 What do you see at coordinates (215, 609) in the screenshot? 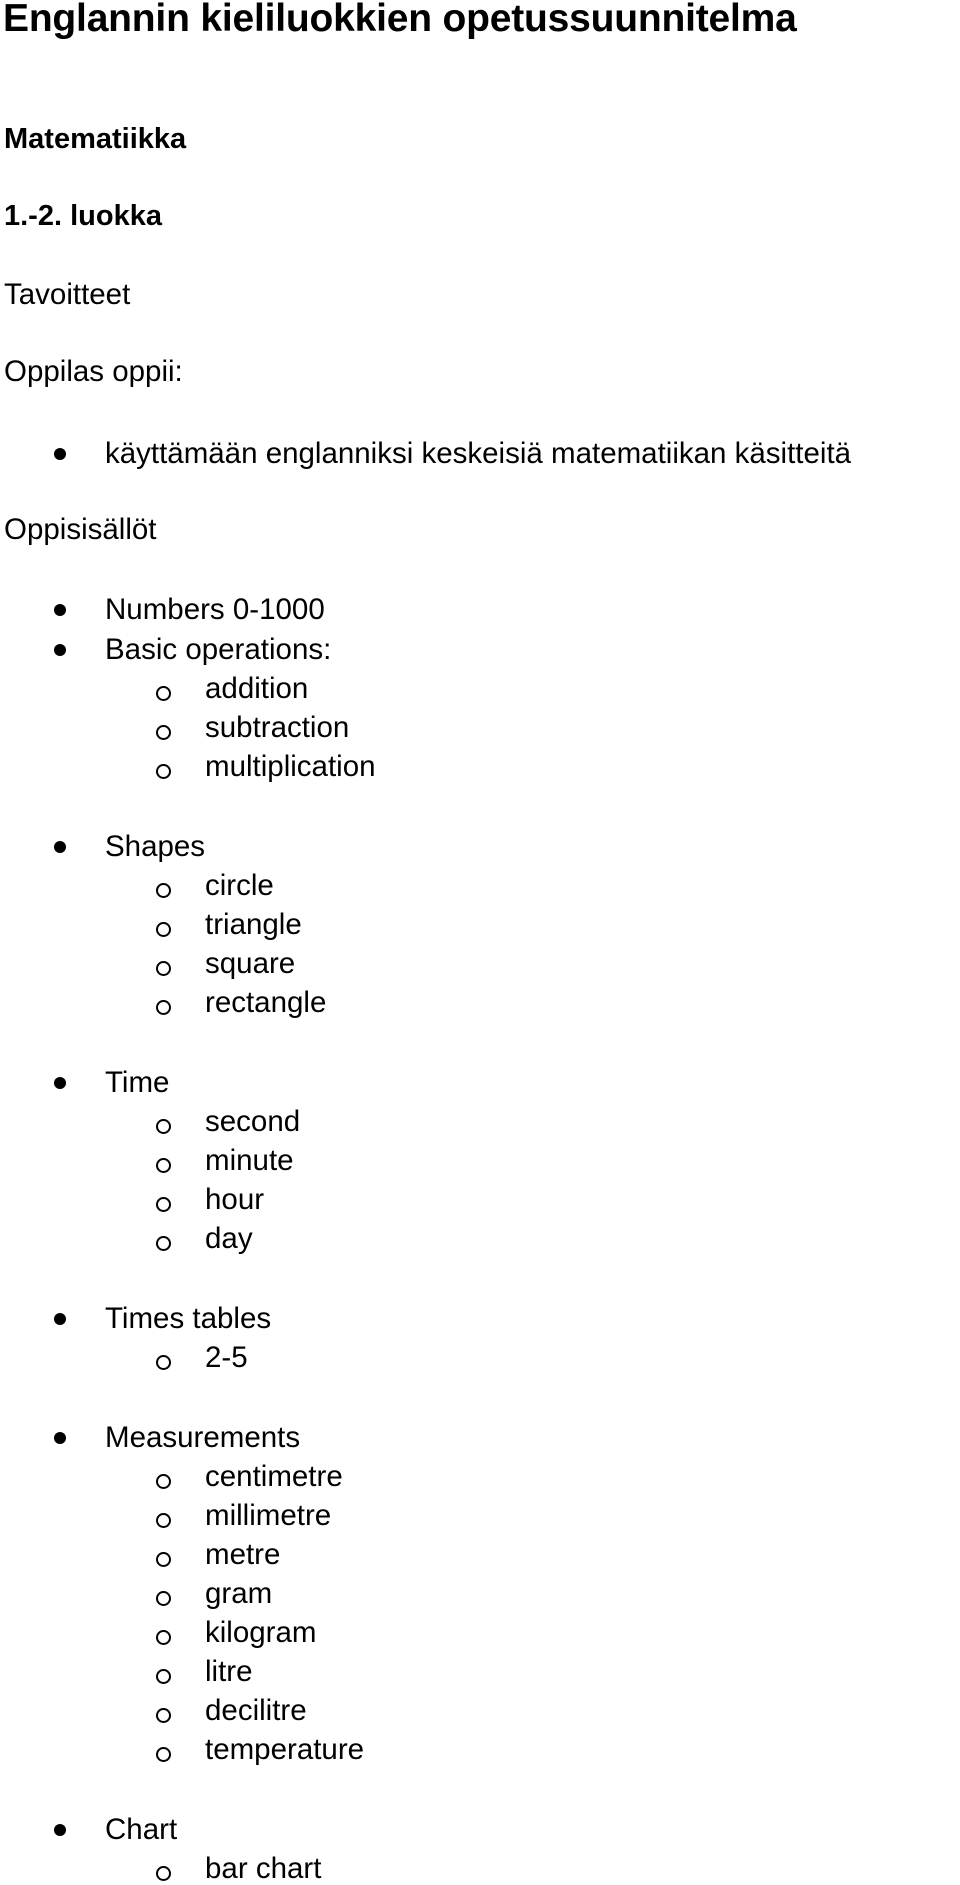
I see `content-item-label: Numbers 0-1000` at bounding box center [215, 609].